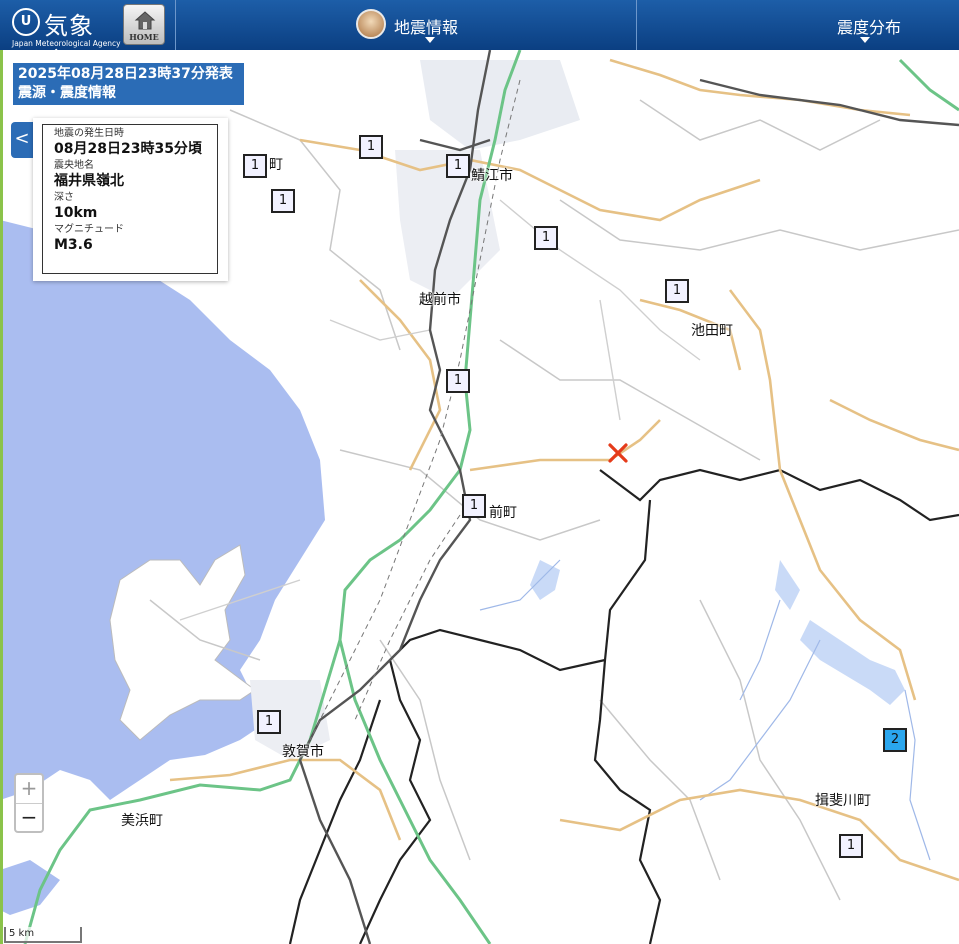 This screenshot has height=944, width=959. What do you see at coordinates (492, 176) in the screenshot?
I see `place-label: 鯖江市` at bounding box center [492, 176].